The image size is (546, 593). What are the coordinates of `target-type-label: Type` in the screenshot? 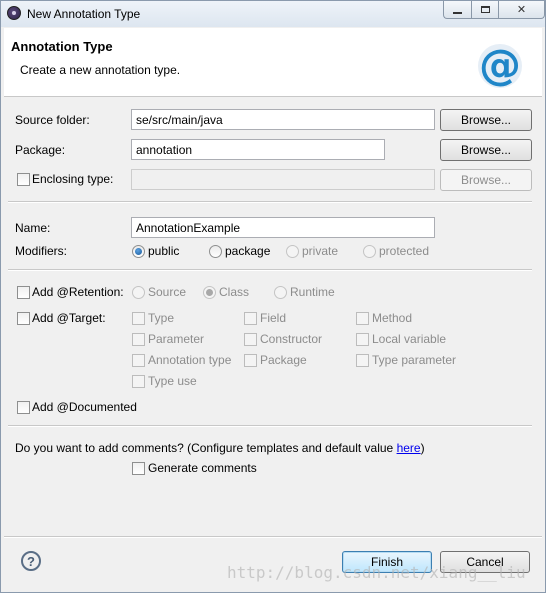 It's located at (161, 318).